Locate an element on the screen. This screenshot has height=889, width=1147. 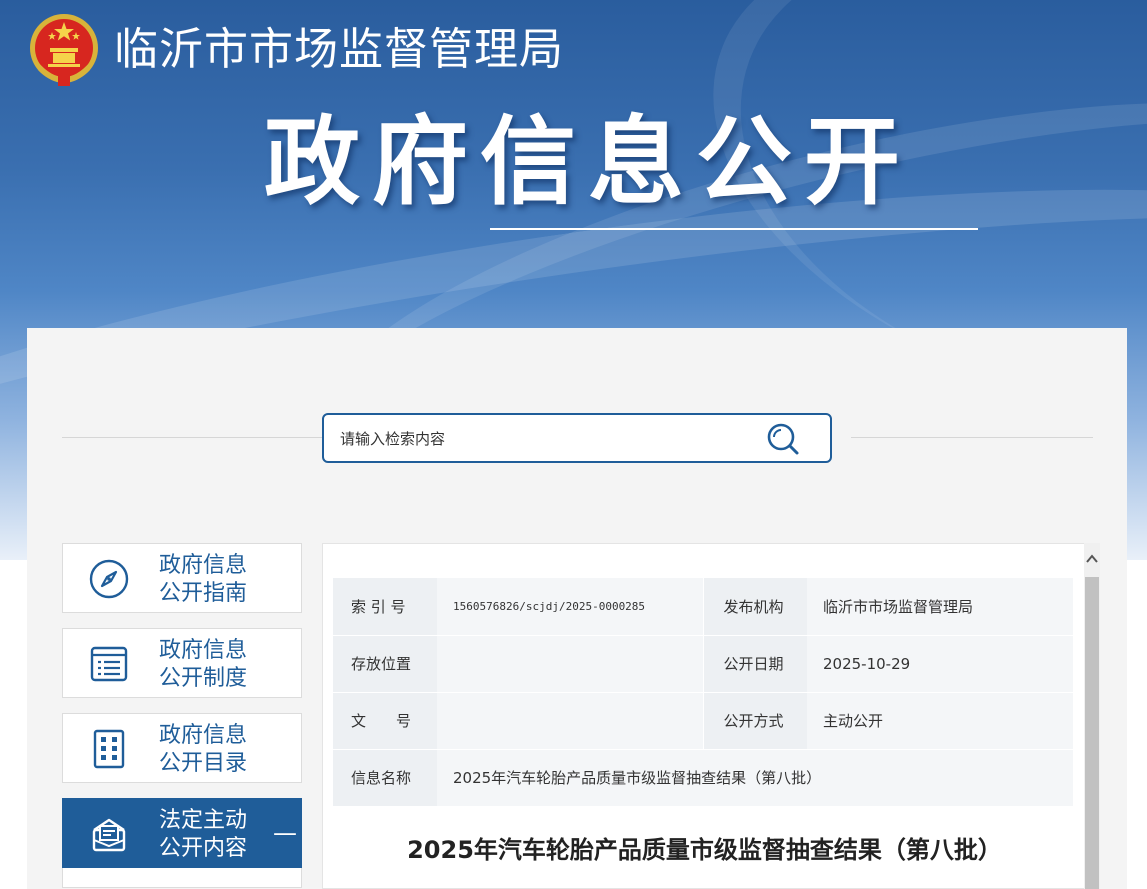
table-row: 信息名称 2025年汽车轮胎产品质量市级监督抽查结果（第八批） is located at coordinates (703, 778).